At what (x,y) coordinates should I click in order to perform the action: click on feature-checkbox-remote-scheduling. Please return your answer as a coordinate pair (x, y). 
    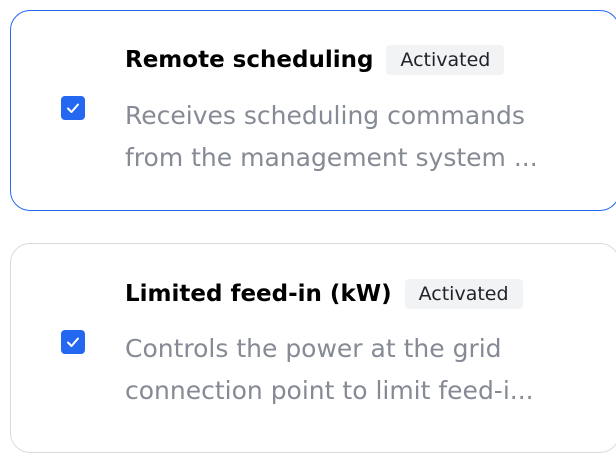
    Looking at the image, I should click on (73, 108).